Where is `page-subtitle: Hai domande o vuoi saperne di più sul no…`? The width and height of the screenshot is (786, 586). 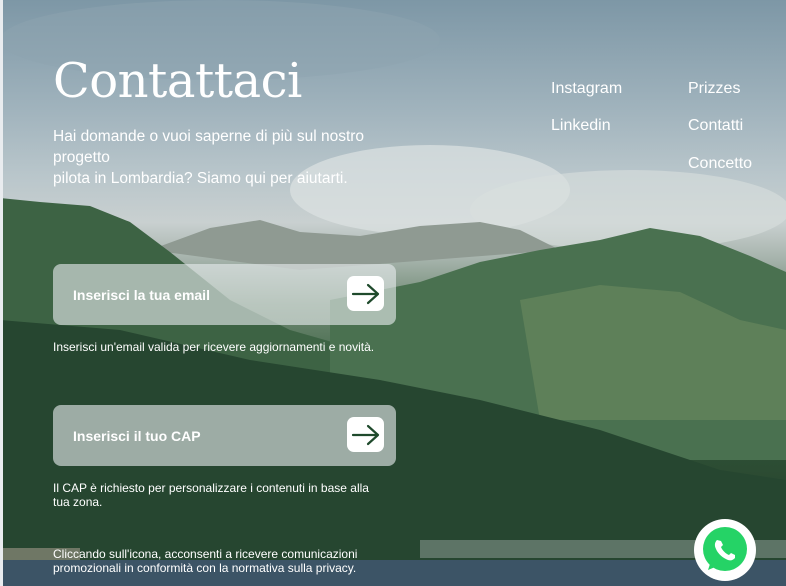
page-subtitle: Hai domande o vuoi saperne di più sul no… is located at coordinates (233, 157).